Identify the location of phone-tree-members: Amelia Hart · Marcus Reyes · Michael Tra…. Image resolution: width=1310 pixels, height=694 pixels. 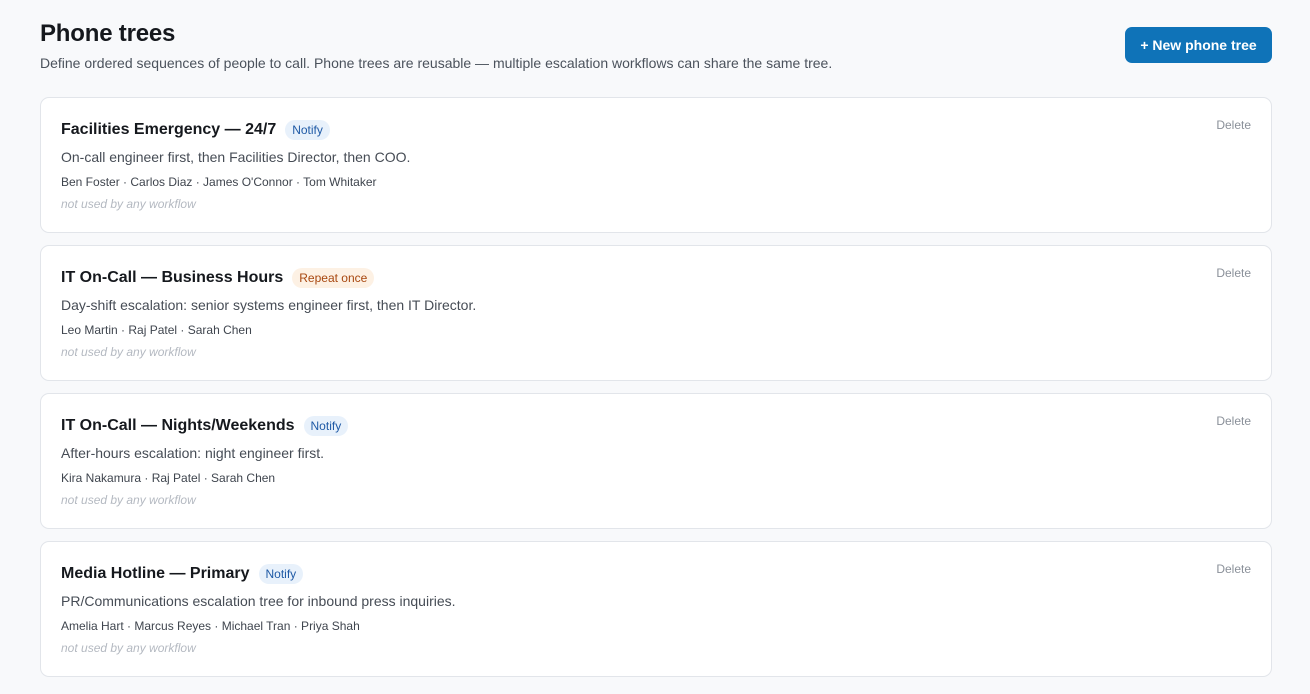
(210, 626).